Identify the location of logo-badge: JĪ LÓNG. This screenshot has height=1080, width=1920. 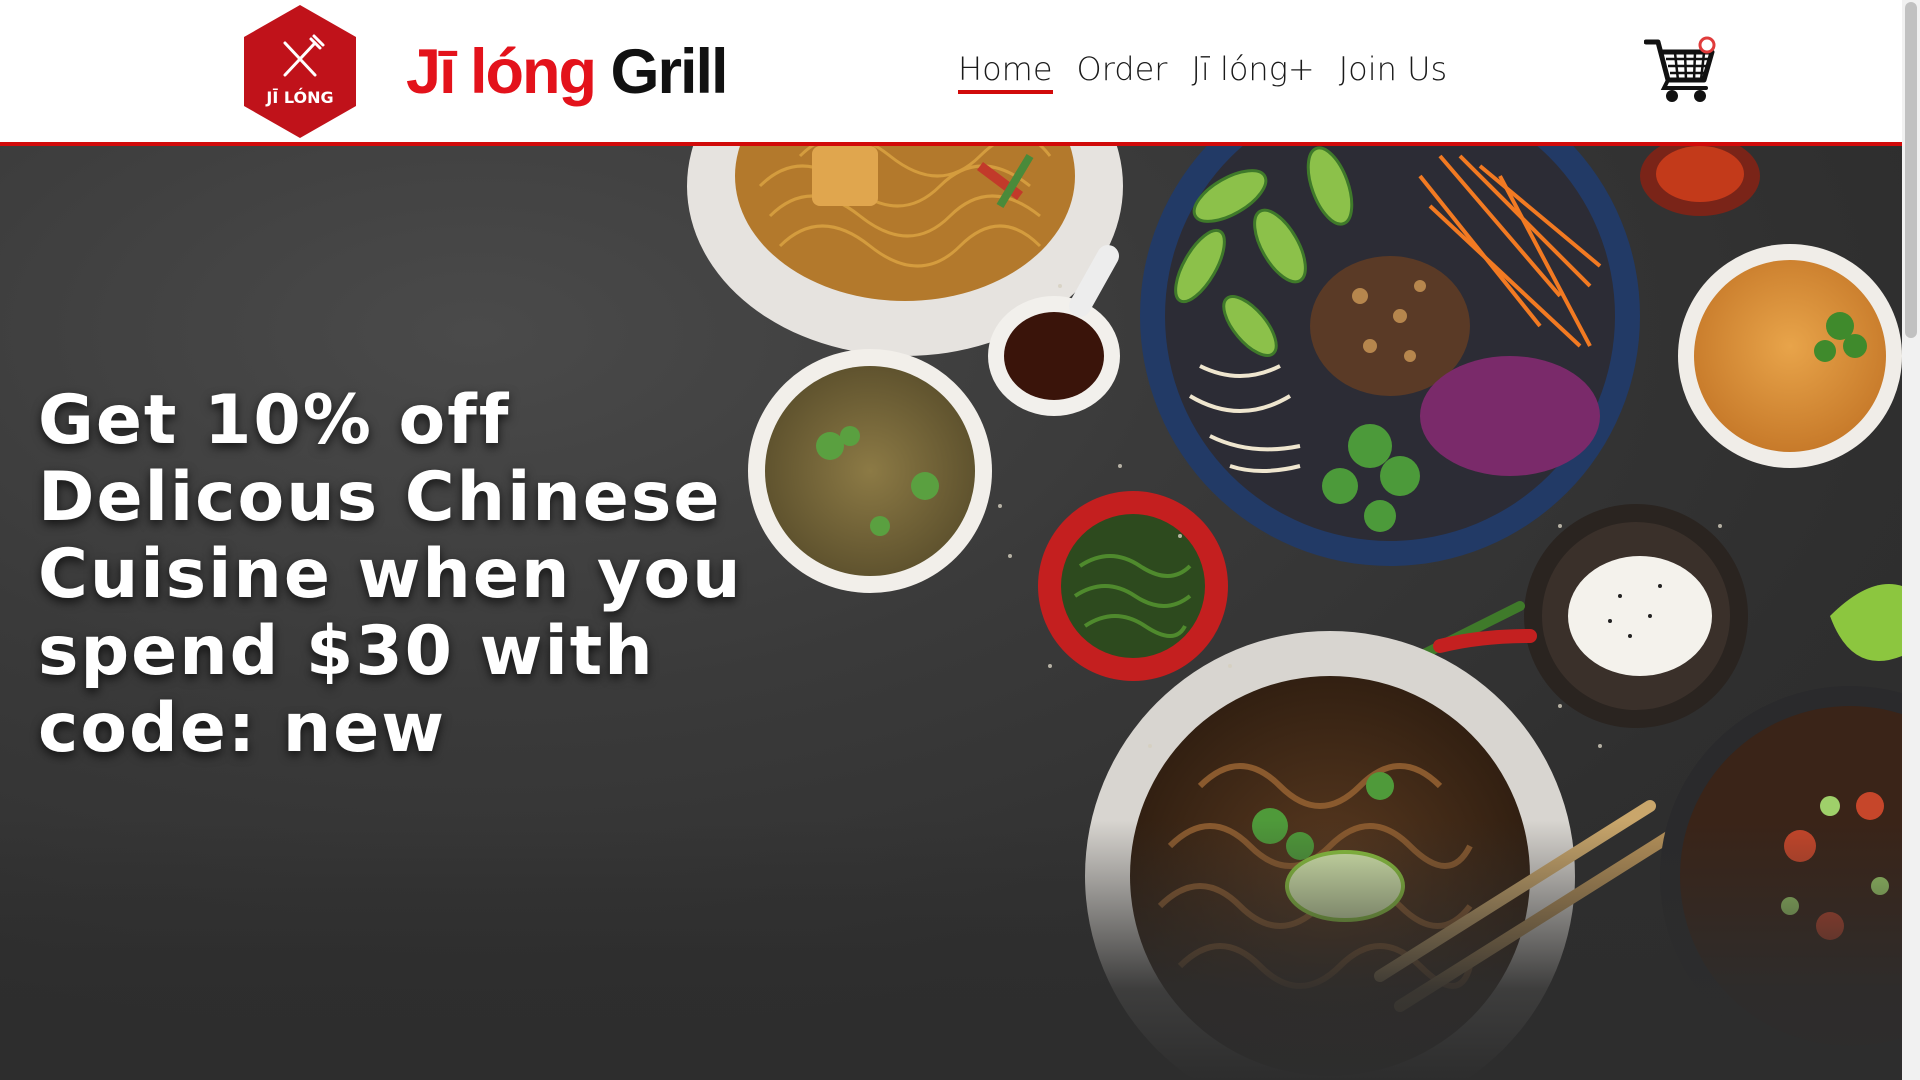
(300, 71).